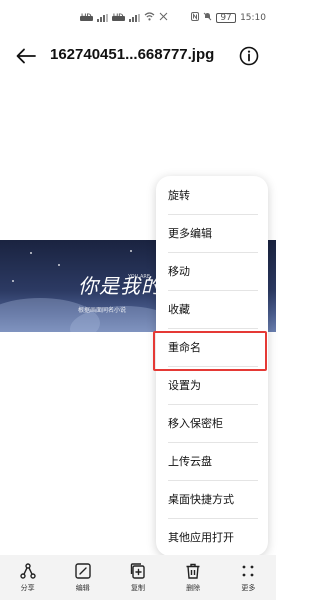 The image size is (320, 600). Describe the element at coordinates (102, 18) in the screenshot. I see `signal-bars-icon` at that location.